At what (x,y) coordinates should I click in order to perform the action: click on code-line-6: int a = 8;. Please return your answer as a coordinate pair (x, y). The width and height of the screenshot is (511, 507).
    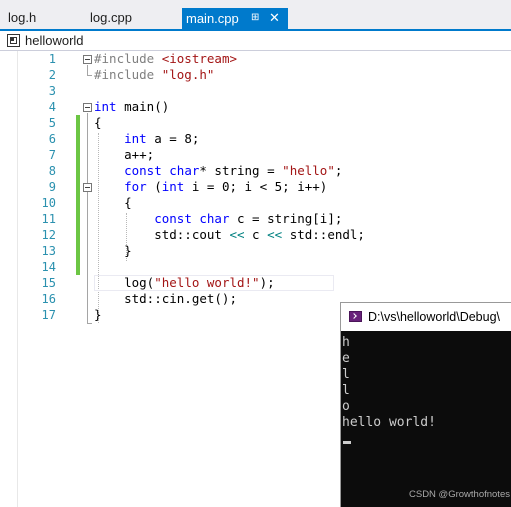
    Looking at the image, I should click on (162, 138).